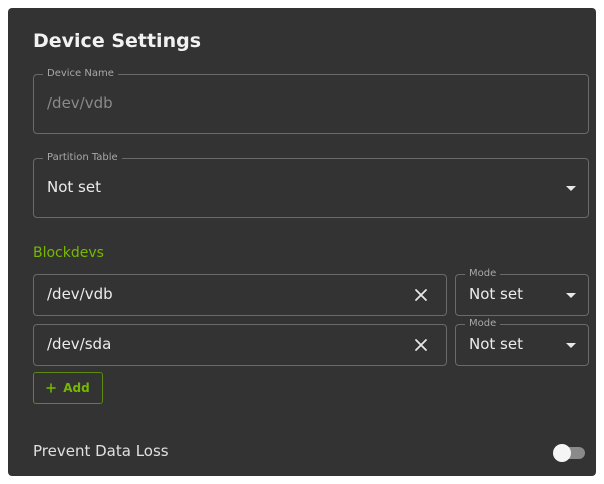 The width and height of the screenshot is (604, 484). What do you see at coordinates (79, 344) in the screenshot?
I see `blockdev-path-value: /dev/sda` at bounding box center [79, 344].